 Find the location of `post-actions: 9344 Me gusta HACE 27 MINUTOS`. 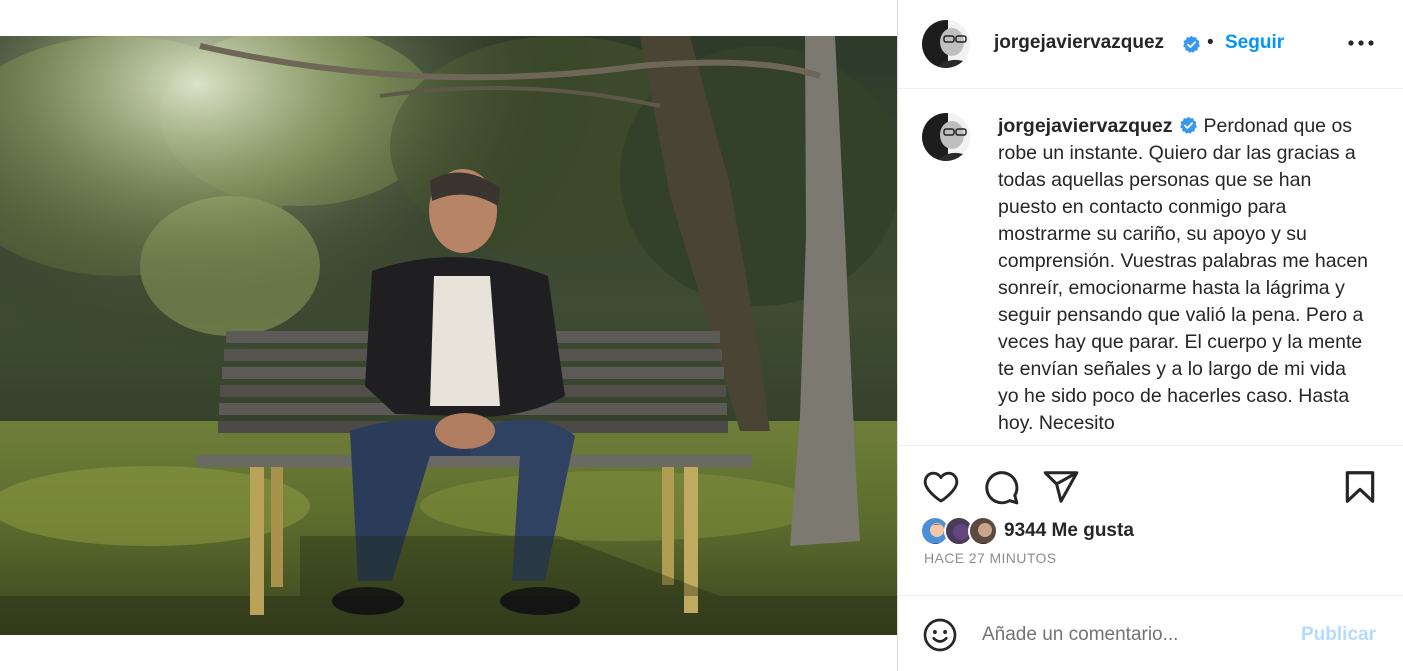

post-actions: 9344 Me gusta HACE 27 MINUTOS is located at coordinates (1150, 520).